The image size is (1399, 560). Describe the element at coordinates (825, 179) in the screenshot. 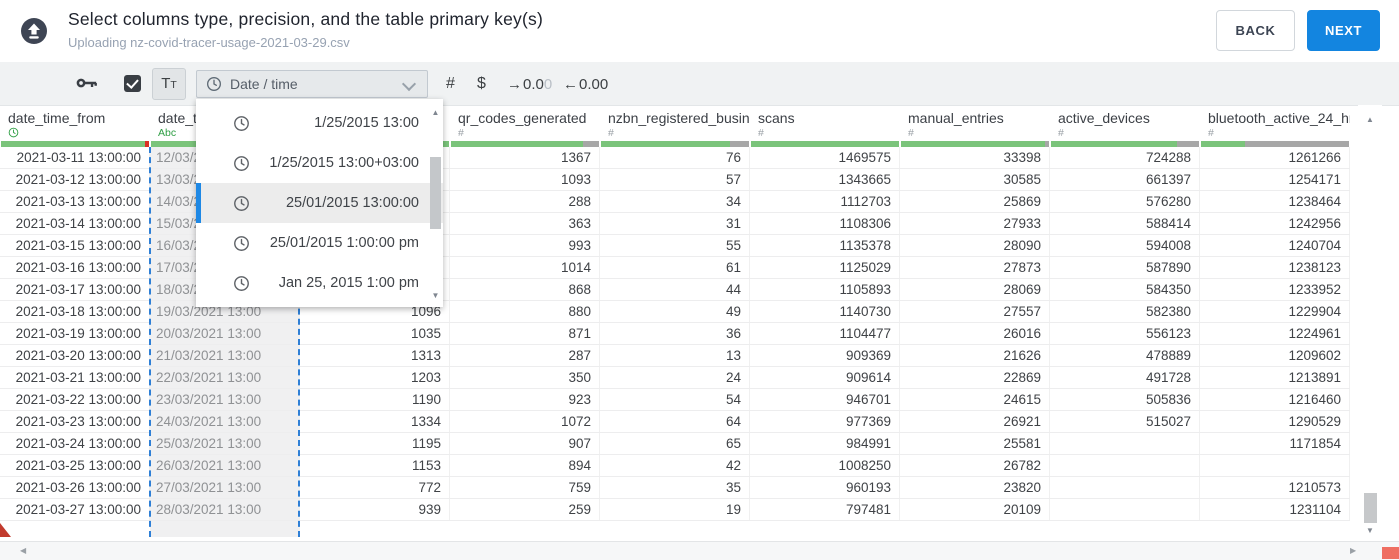

I see `table-cell: 1343665` at that location.